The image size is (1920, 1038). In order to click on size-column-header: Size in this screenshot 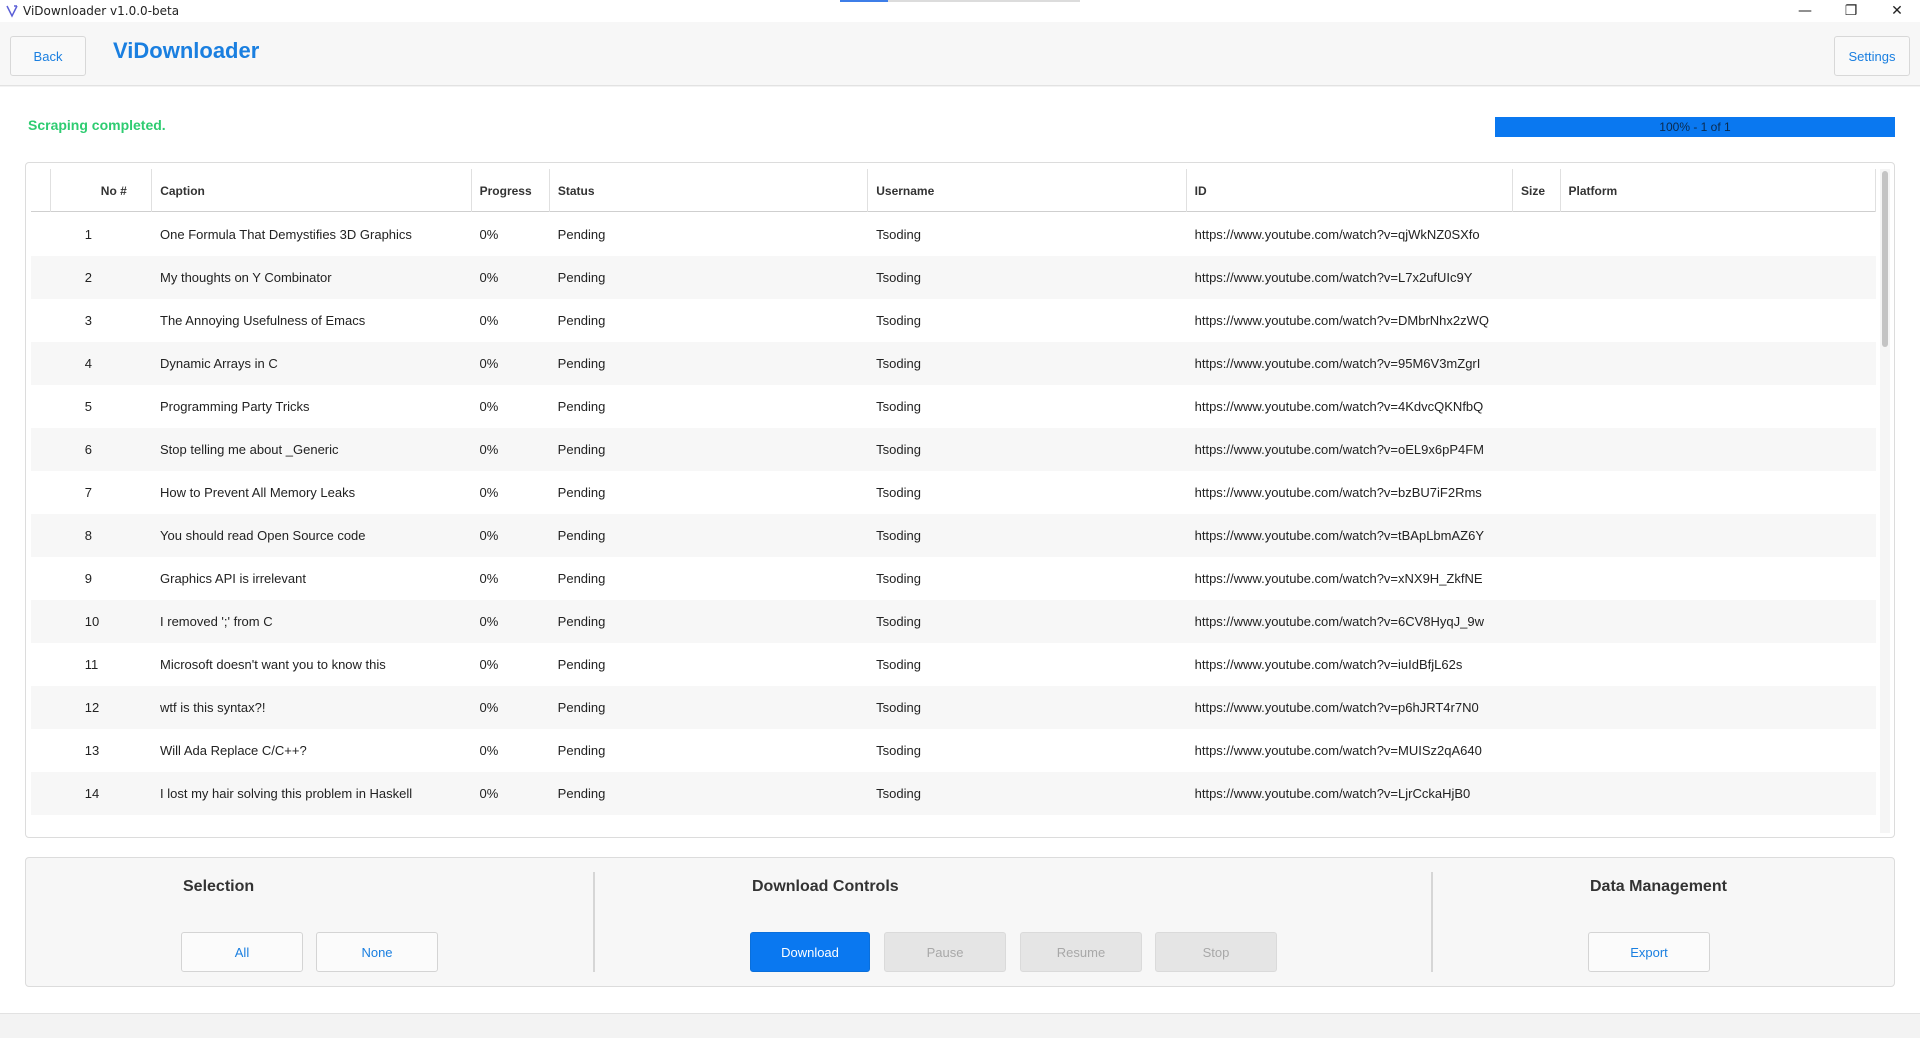, I will do `click(1537, 190)`.